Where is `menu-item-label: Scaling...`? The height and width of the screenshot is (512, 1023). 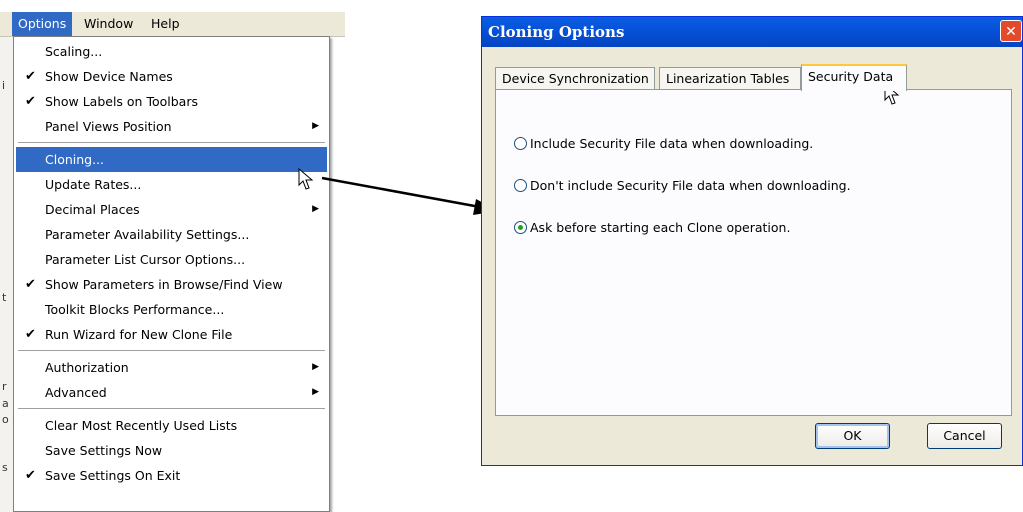
menu-item-label: Scaling... is located at coordinates (74, 51).